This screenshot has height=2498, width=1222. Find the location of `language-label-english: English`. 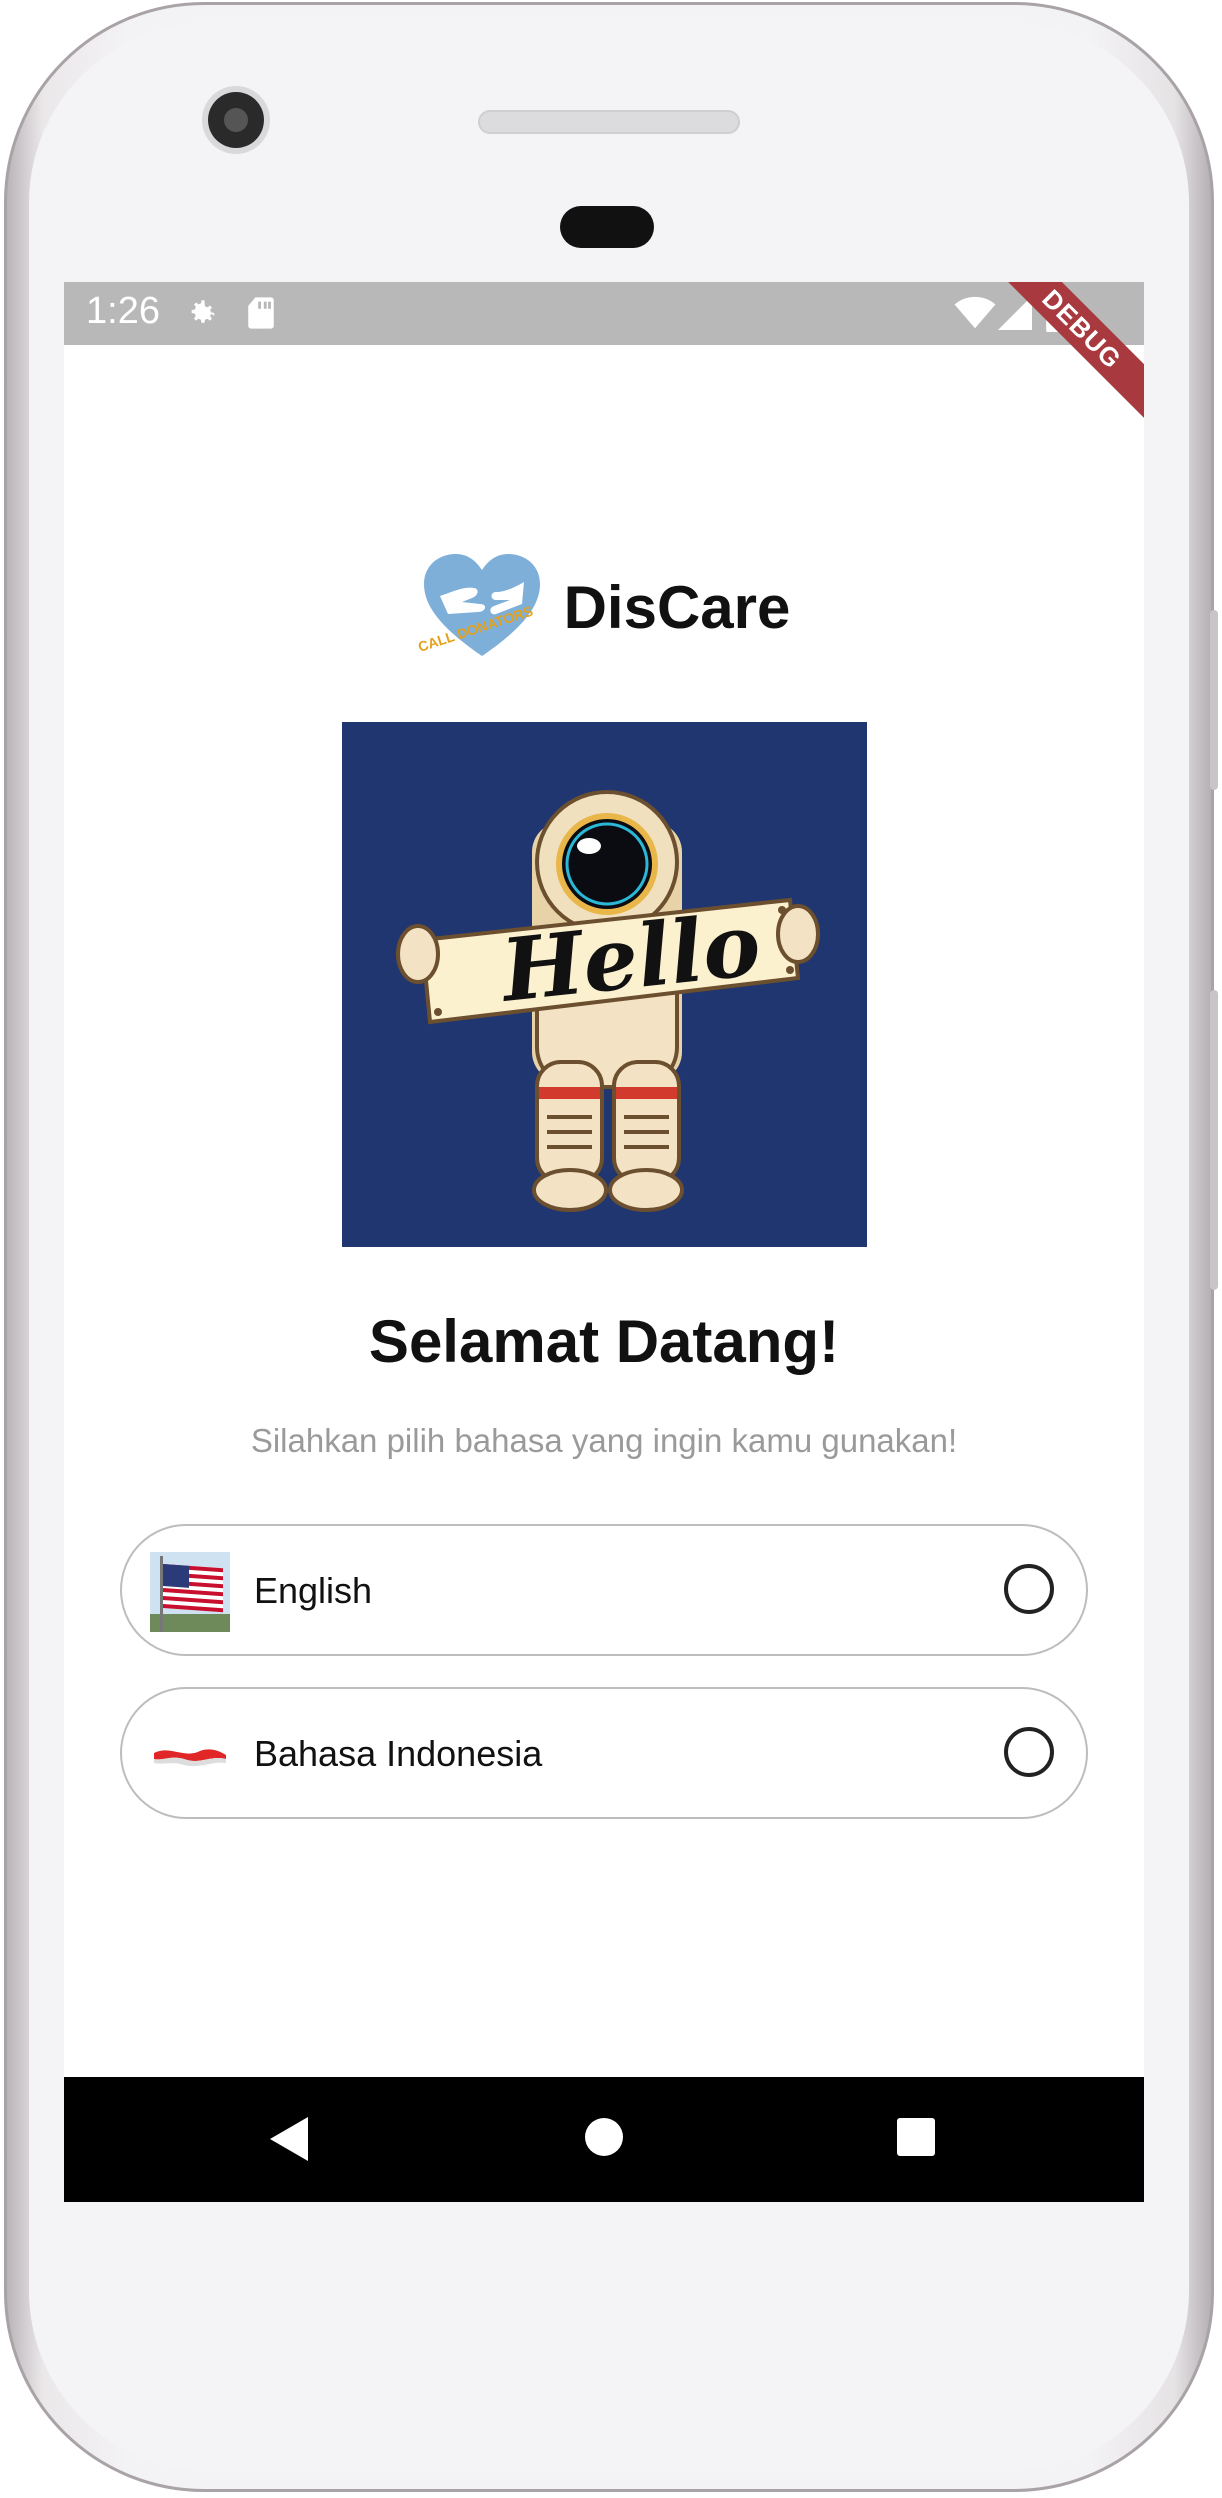

language-label-english: English is located at coordinates (313, 1590).